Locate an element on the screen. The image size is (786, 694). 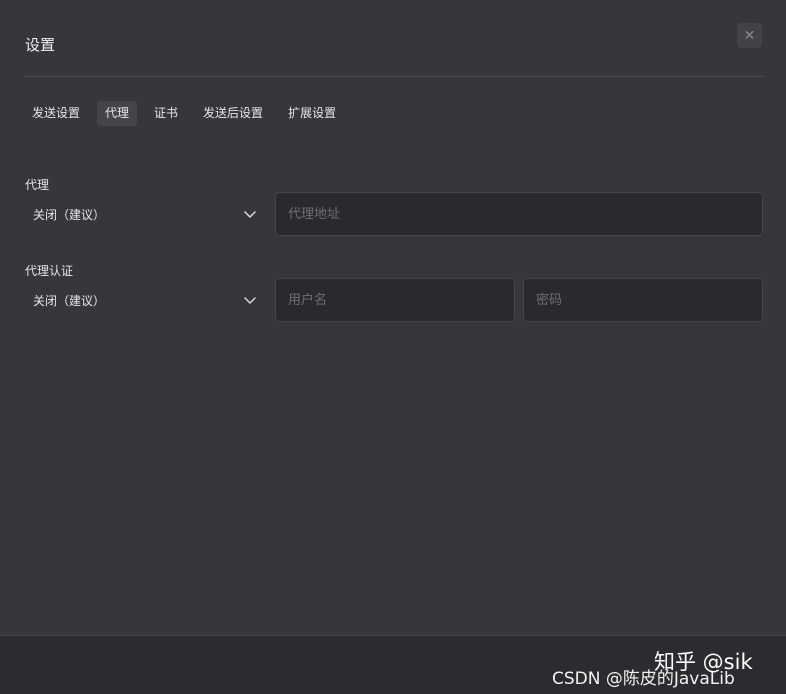
tab-send-settings: 发送设置 is located at coordinates (56, 113).